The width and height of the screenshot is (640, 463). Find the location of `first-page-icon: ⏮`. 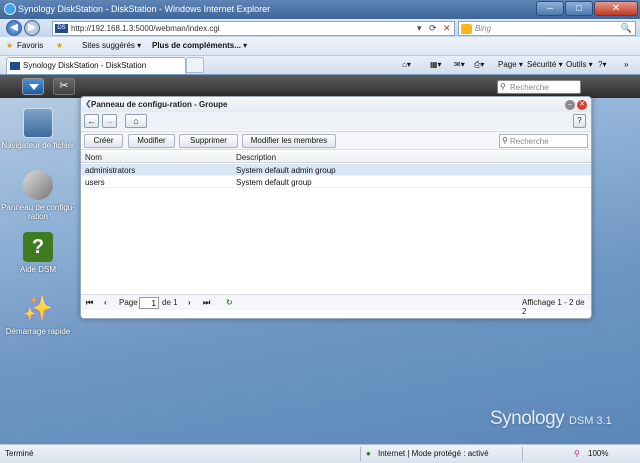

first-page-icon: ⏮ is located at coordinates (89, 303).